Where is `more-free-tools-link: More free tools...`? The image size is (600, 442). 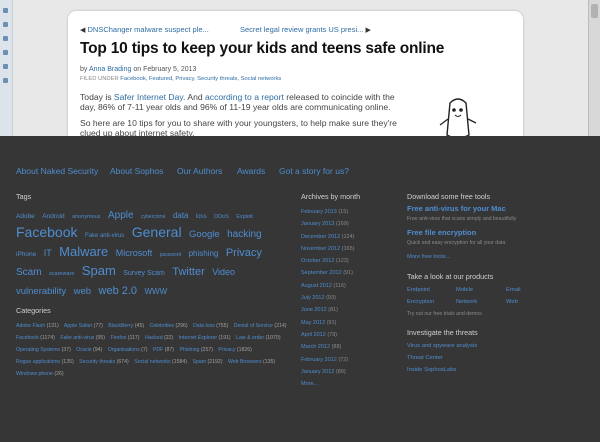 more-free-tools-link: More free tools... is located at coordinates (429, 257).